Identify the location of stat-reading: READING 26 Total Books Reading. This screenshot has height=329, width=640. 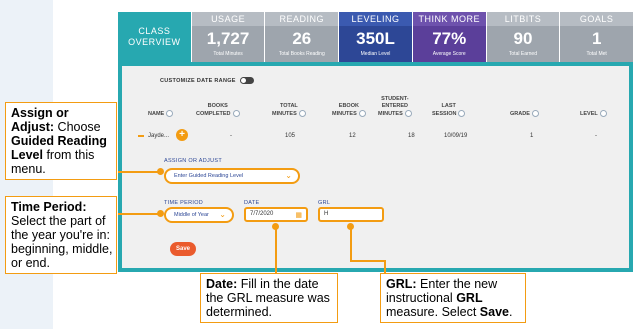
(302, 37).